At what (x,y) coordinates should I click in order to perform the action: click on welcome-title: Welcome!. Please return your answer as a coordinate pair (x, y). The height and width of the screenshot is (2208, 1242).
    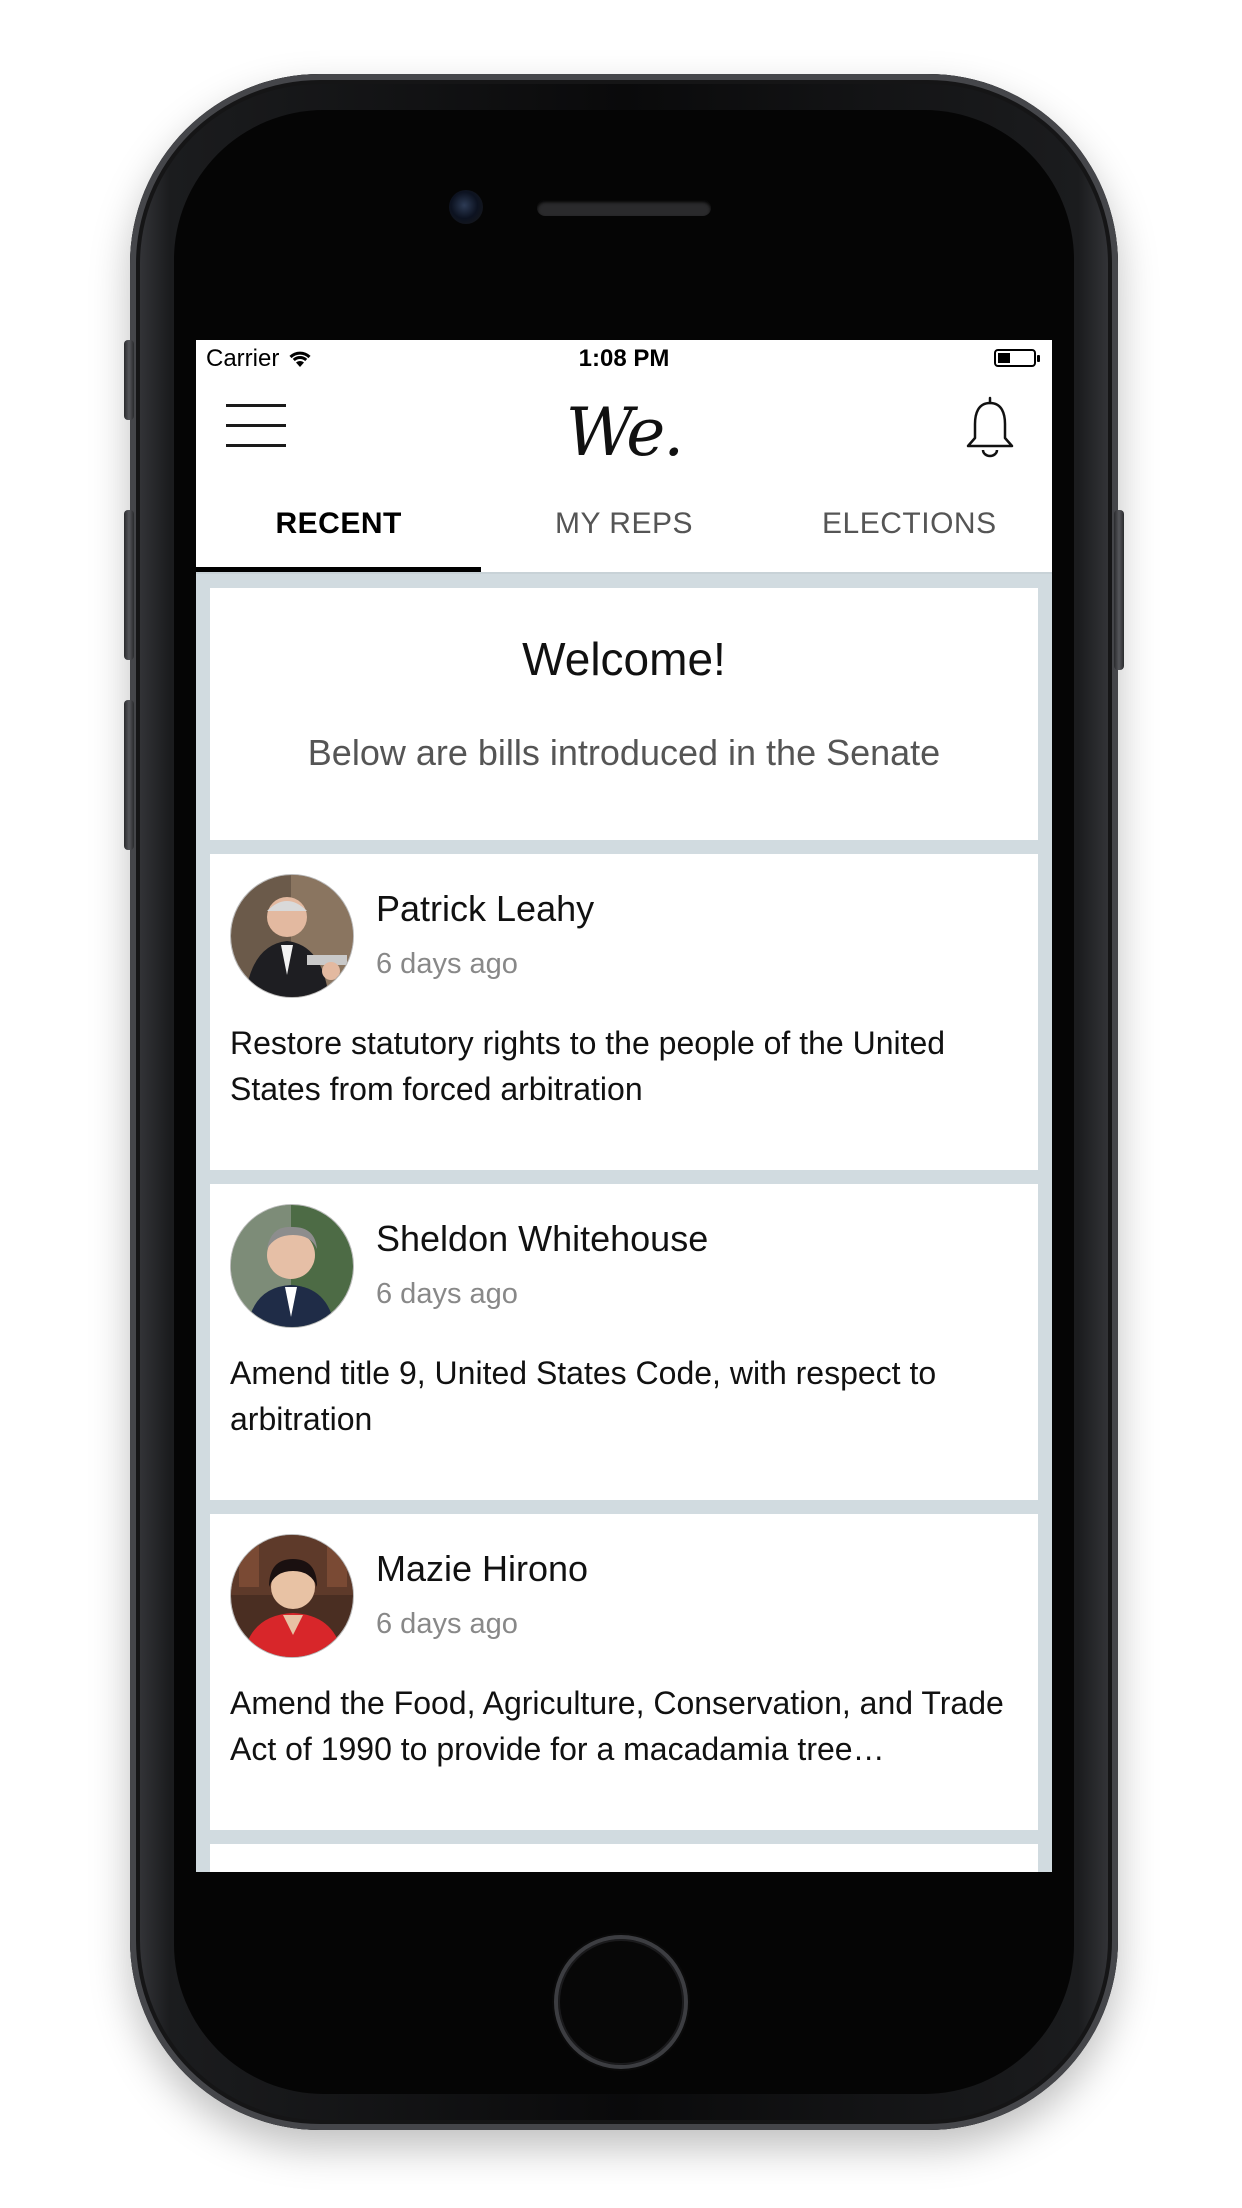
    Looking at the image, I should click on (624, 659).